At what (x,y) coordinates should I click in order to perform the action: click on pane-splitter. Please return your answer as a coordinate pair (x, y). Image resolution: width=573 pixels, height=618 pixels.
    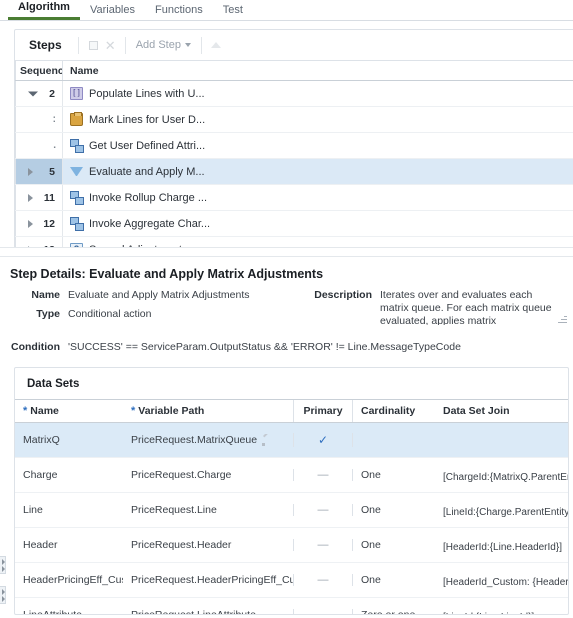
    Looking at the image, I should click on (286, 252).